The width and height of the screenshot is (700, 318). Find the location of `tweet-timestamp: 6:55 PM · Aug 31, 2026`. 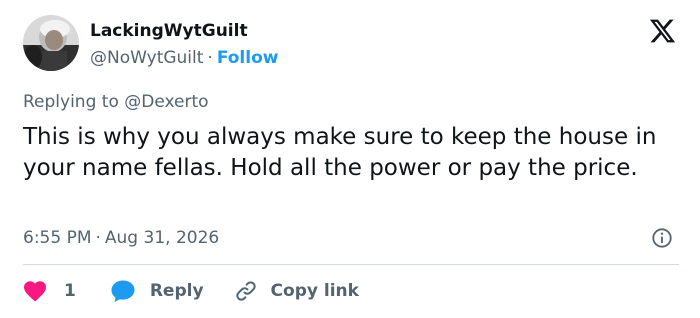

tweet-timestamp: 6:55 PM · Aug 31, 2026 is located at coordinates (121, 238).